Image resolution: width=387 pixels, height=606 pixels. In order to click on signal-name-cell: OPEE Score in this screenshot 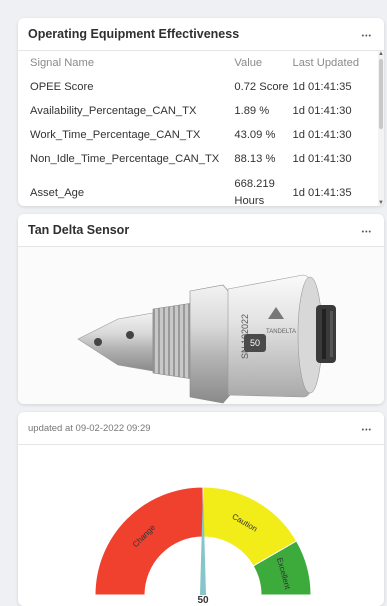, I will do `click(62, 87)`.